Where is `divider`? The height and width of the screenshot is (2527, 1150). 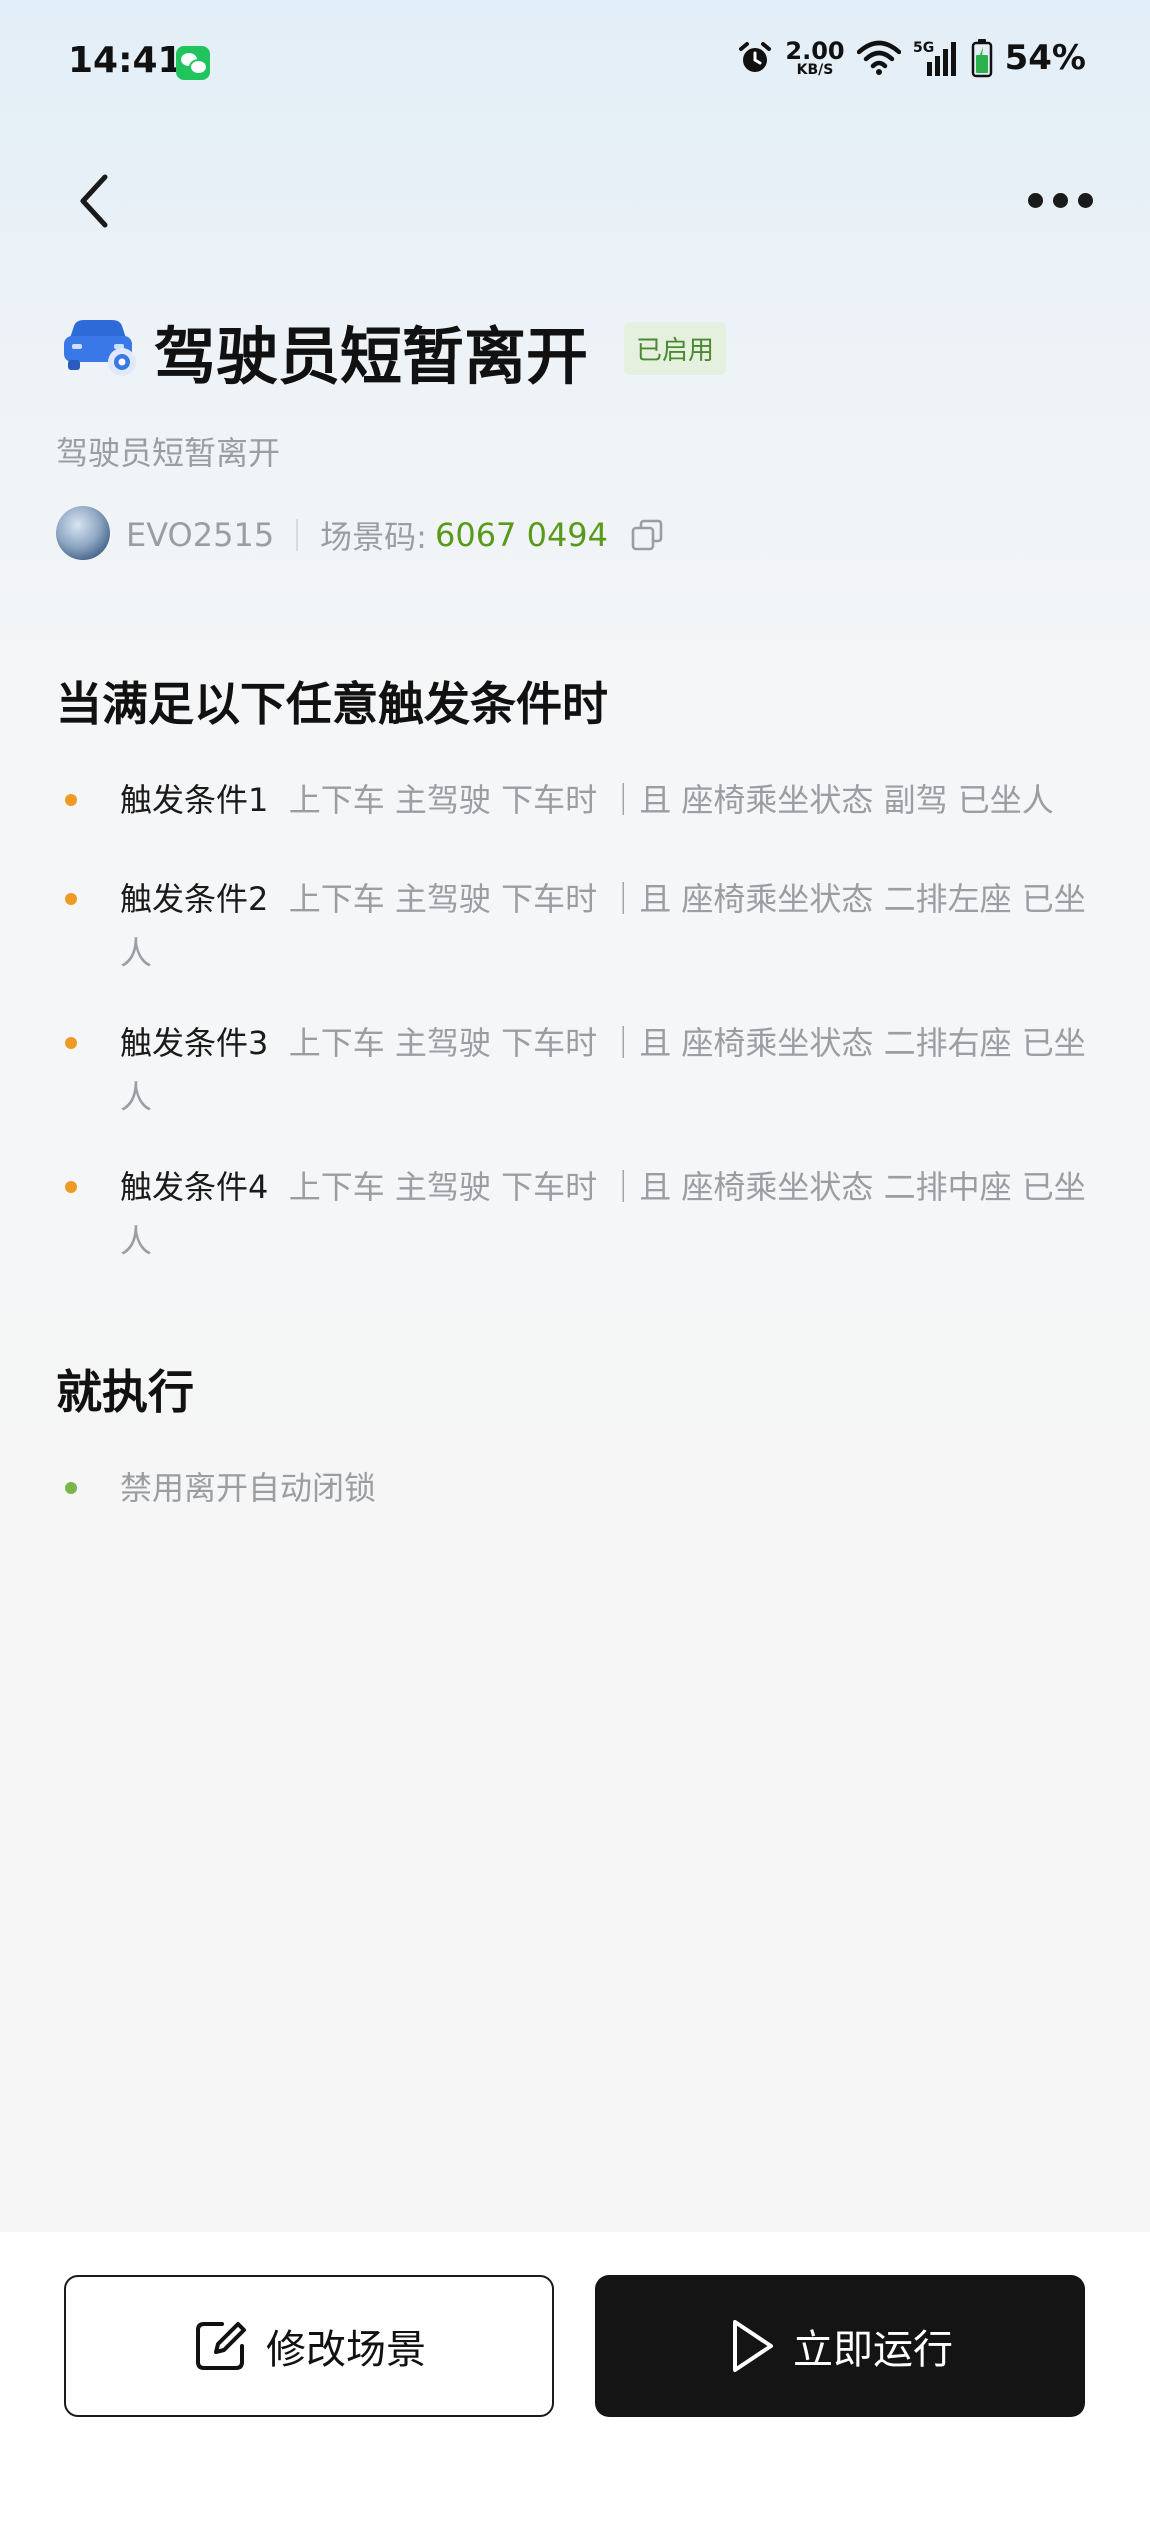
divider is located at coordinates (297, 535).